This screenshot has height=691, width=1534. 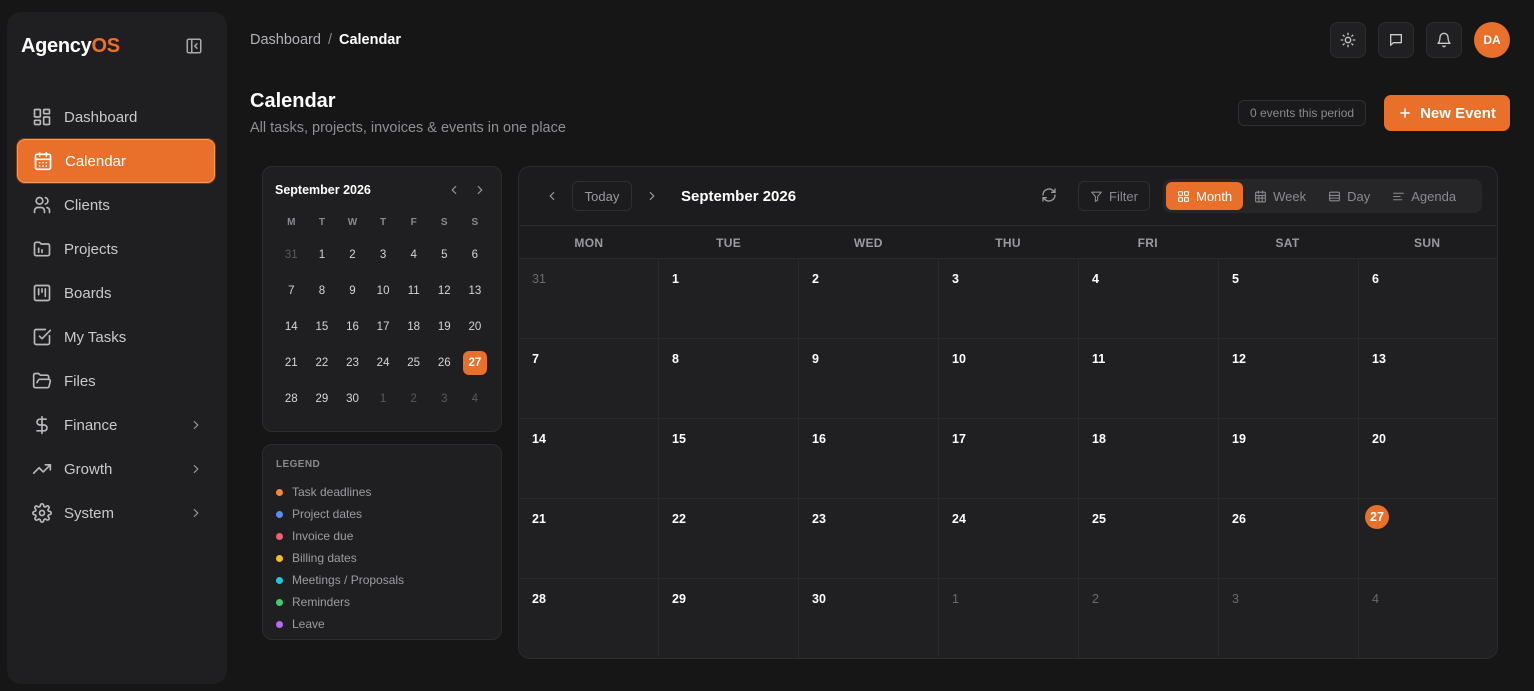 What do you see at coordinates (413, 291) in the screenshot?
I see `mini-day: 11` at bounding box center [413, 291].